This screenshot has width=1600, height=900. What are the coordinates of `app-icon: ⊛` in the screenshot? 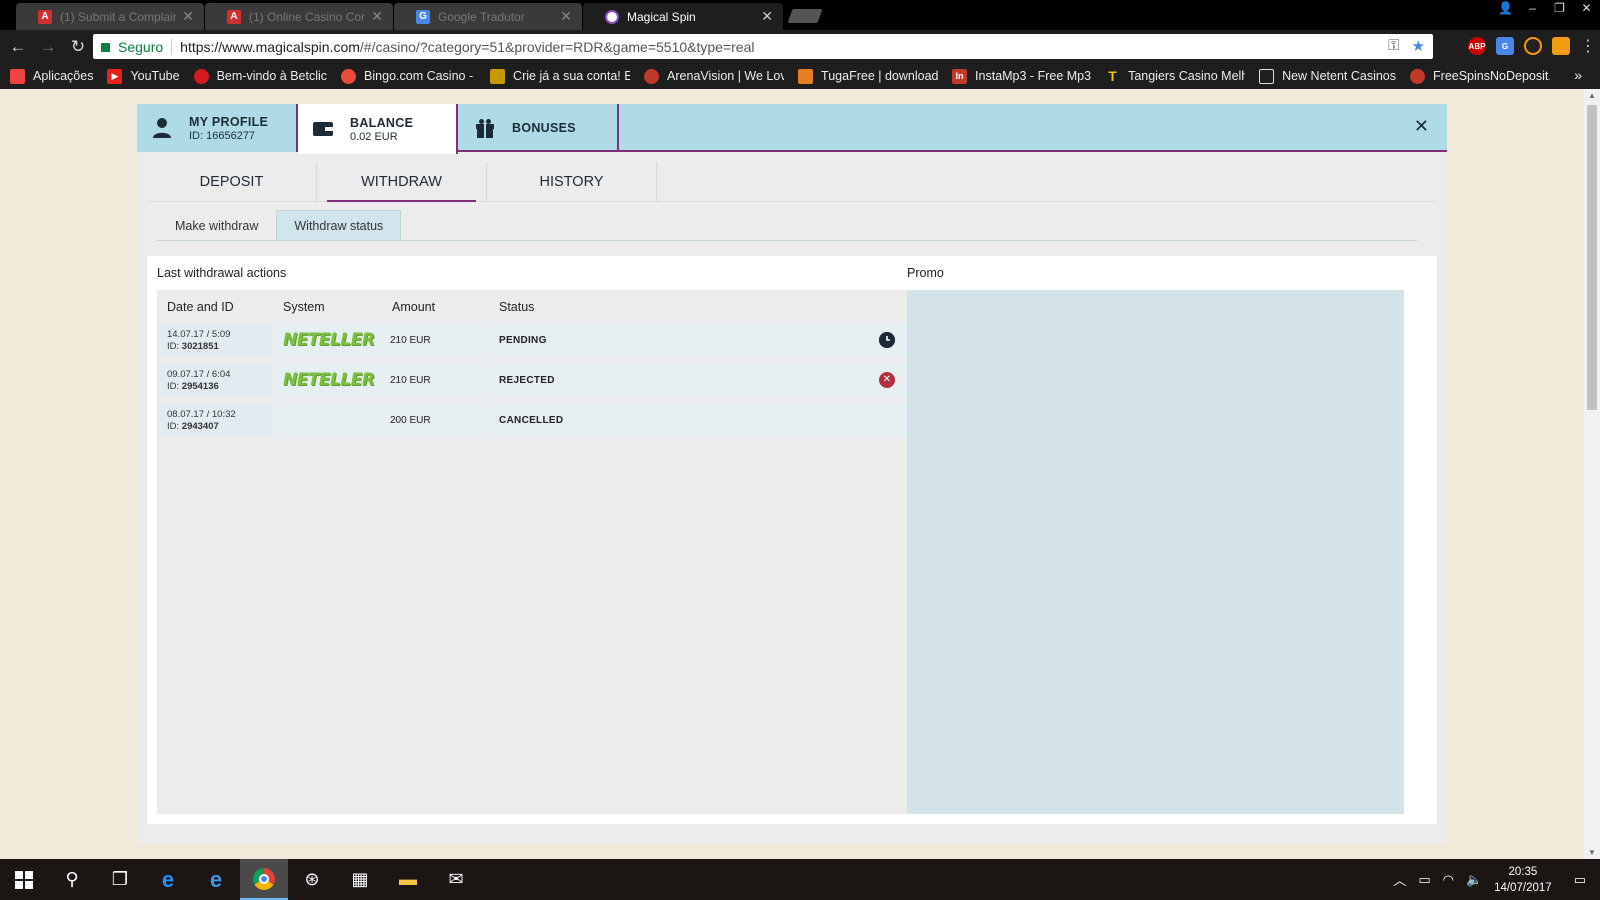 It's located at (312, 879).